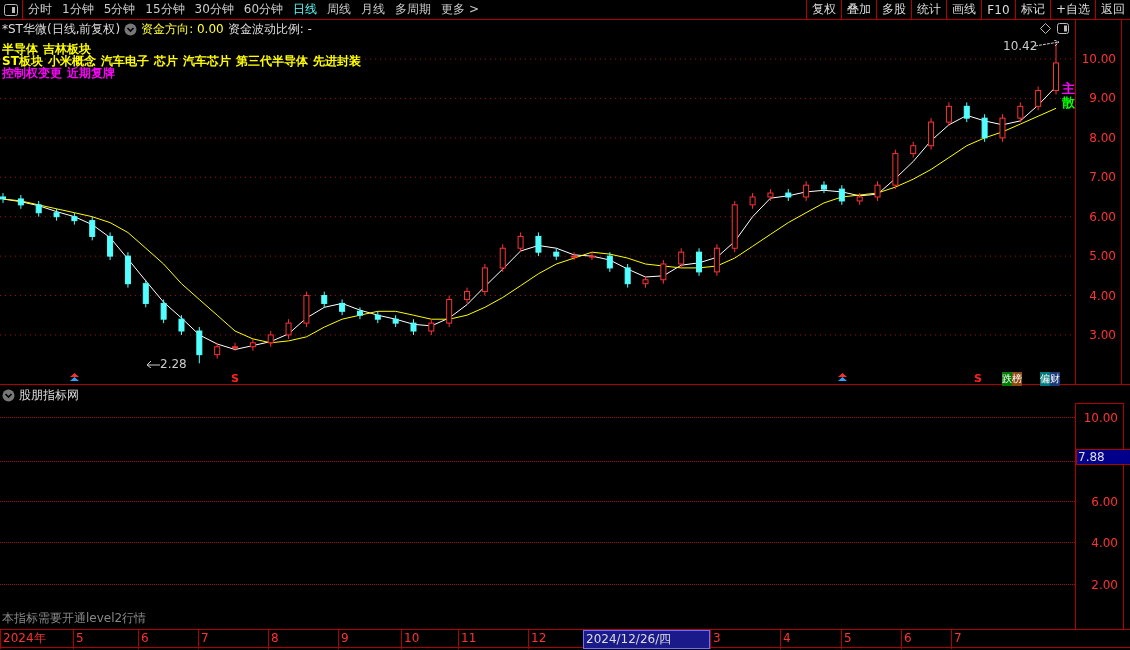 This screenshot has height=650, width=1130. What do you see at coordinates (124, 61) in the screenshot?
I see `concept-tag: 汽车电子` at bounding box center [124, 61].